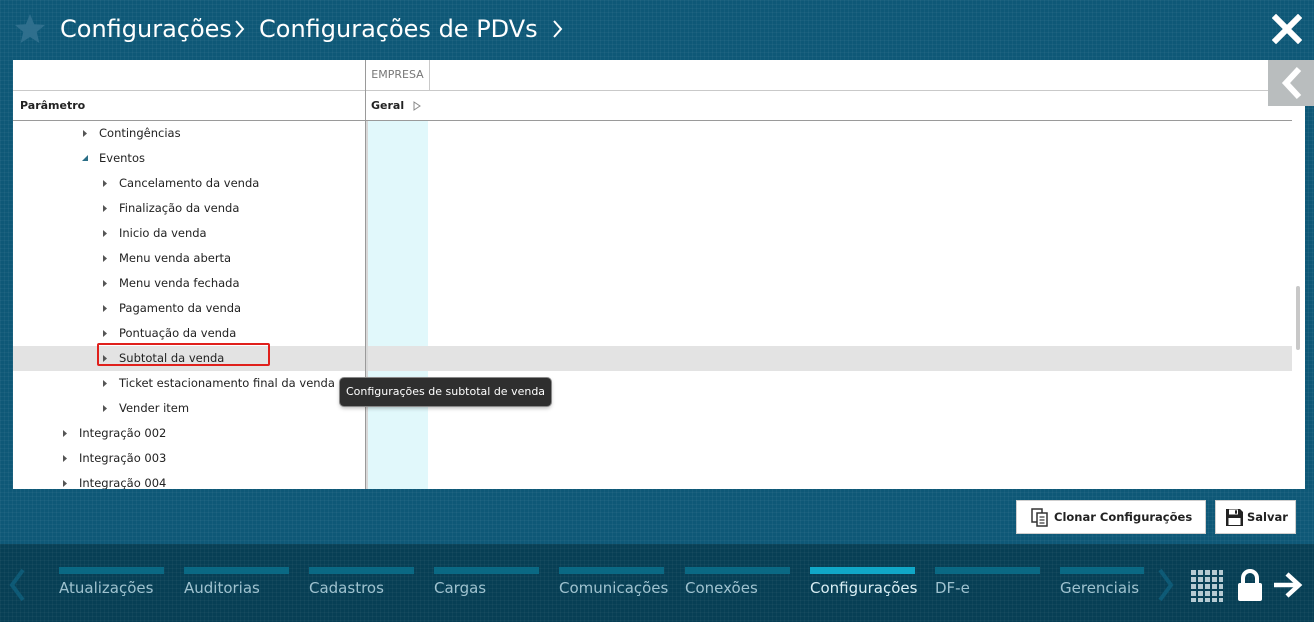 The width and height of the screenshot is (1314, 622). Describe the element at coordinates (952, 588) in the screenshot. I see `tab-label: DF-e` at that location.